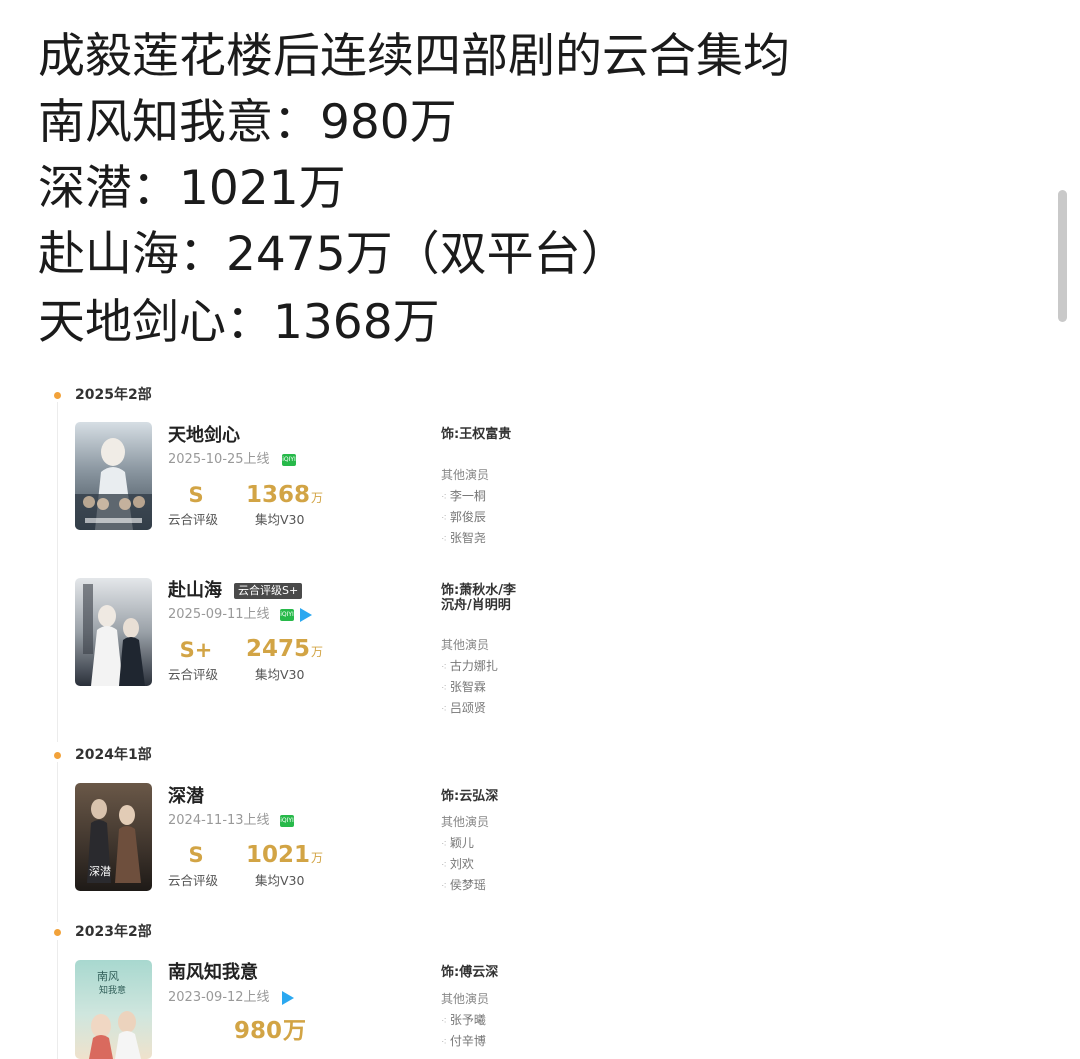 Image resolution: width=1080 pixels, height=1059 pixels. I want to click on poster-image: 深潜, so click(113, 837).